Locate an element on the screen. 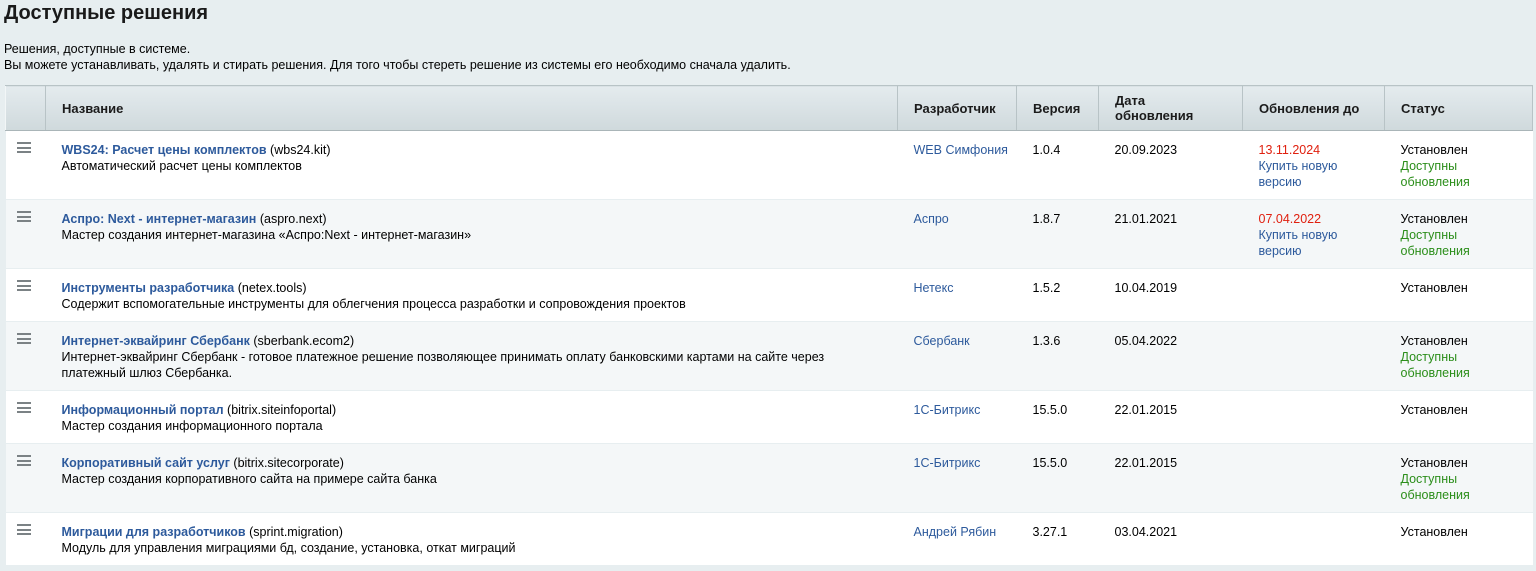  header-name: Название is located at coordinates (471, 108).